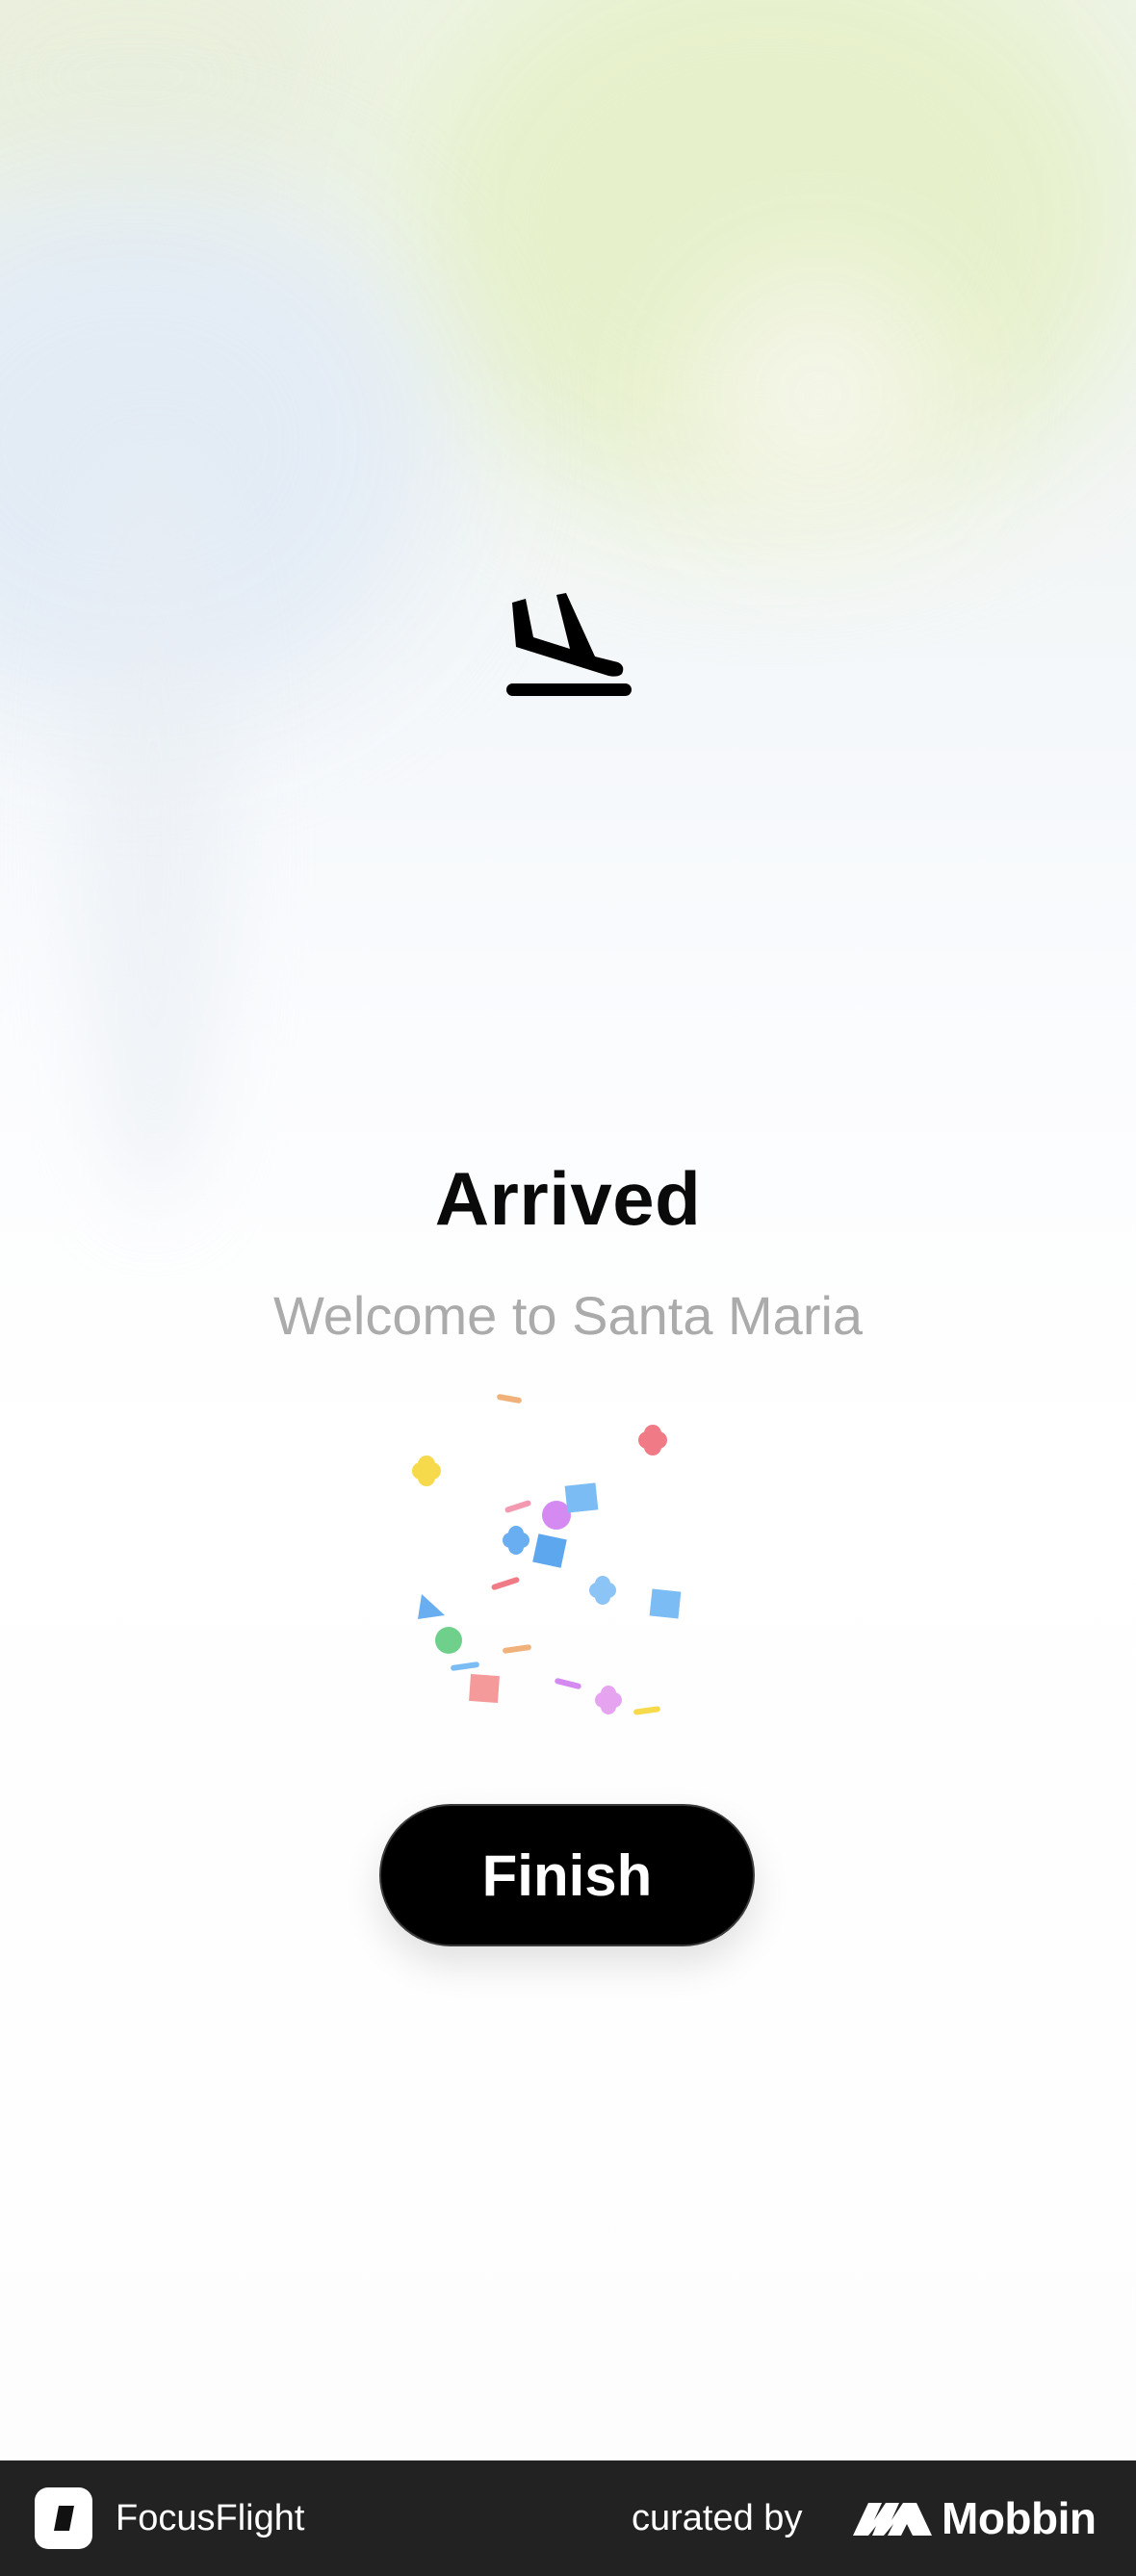 The width and height of the screenshot is (1136, 2576). Describe the element at coordinates (568, 1198) in the screenshot. I see `page-title: Arrived` at that location.